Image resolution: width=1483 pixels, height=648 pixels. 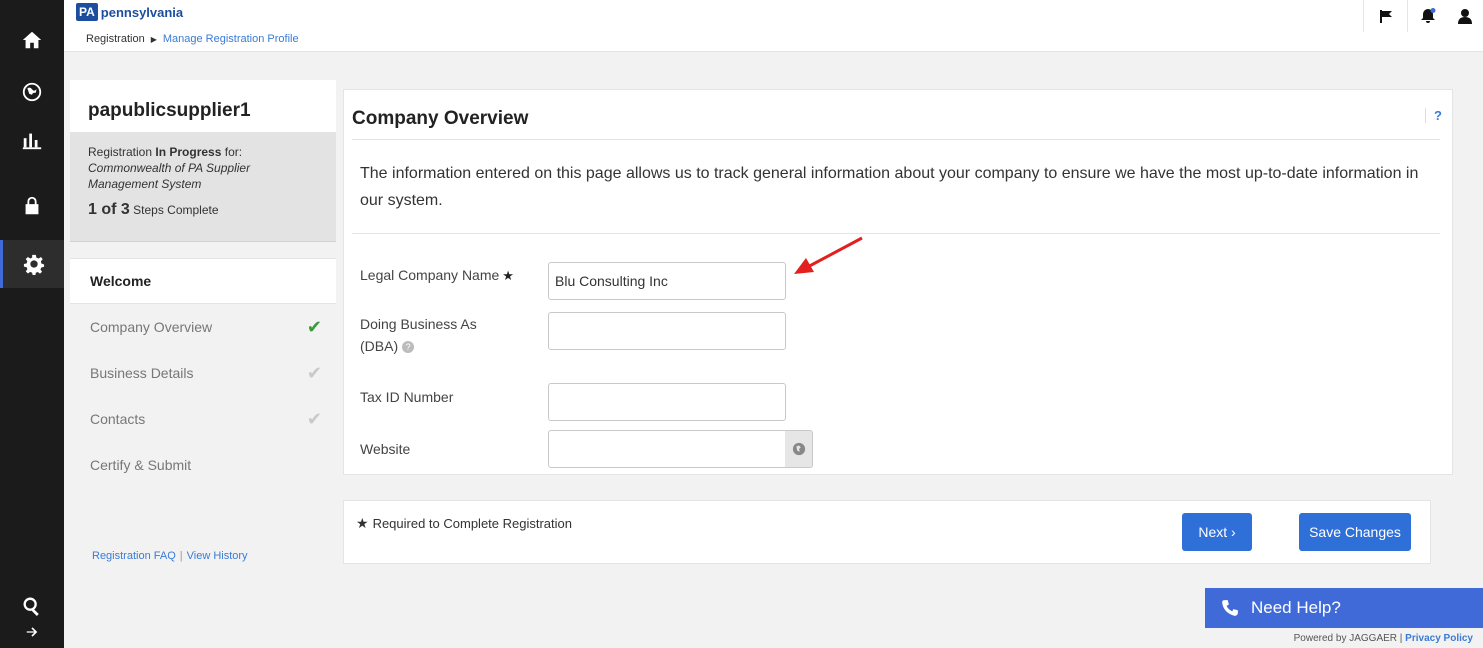 What do you see at coordinates (407, 397) in the screenshot?
I see `tax-id-label: Tax ID Number` at bounding box center [407, 397].